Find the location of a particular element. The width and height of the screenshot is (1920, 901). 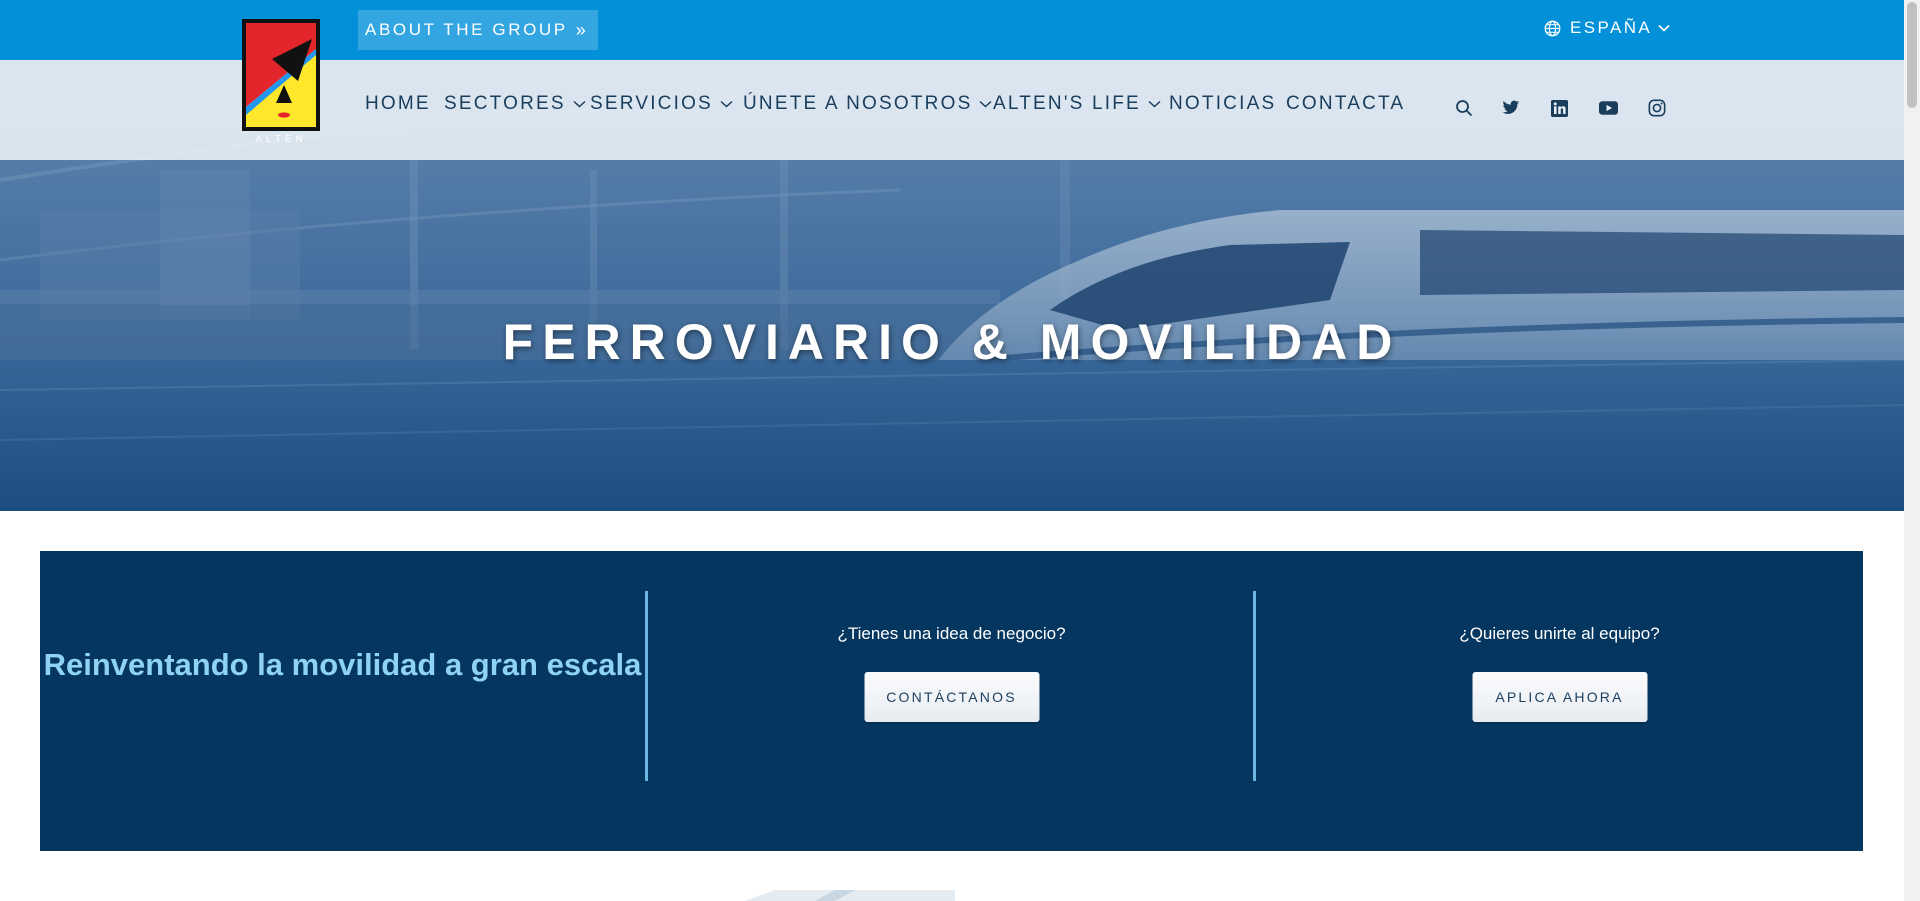

nav-label: NOTICIAS is located at coordinates (1223, 103).